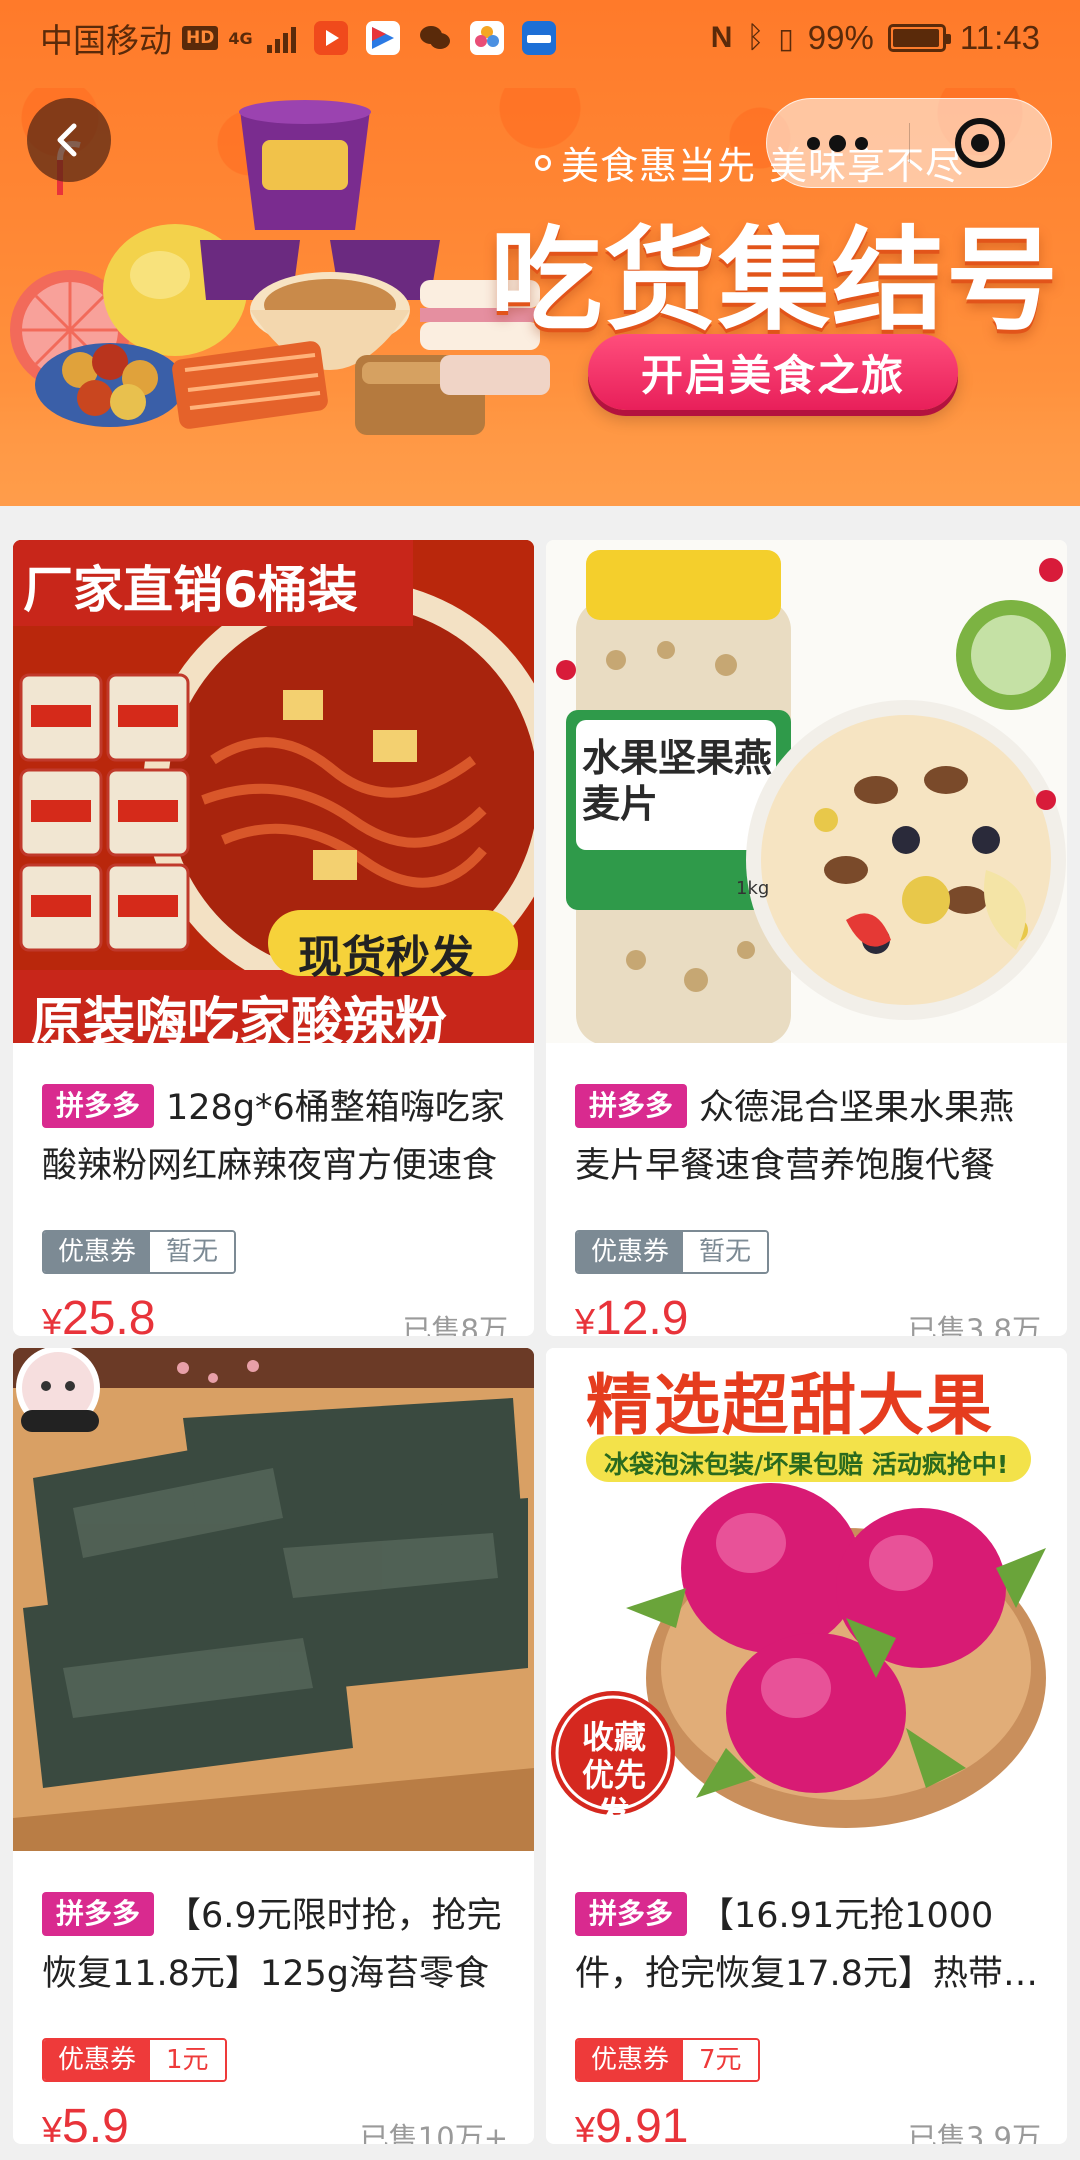  I want to click on image-headline: 厂家直销6桶装, so click(190, 590).